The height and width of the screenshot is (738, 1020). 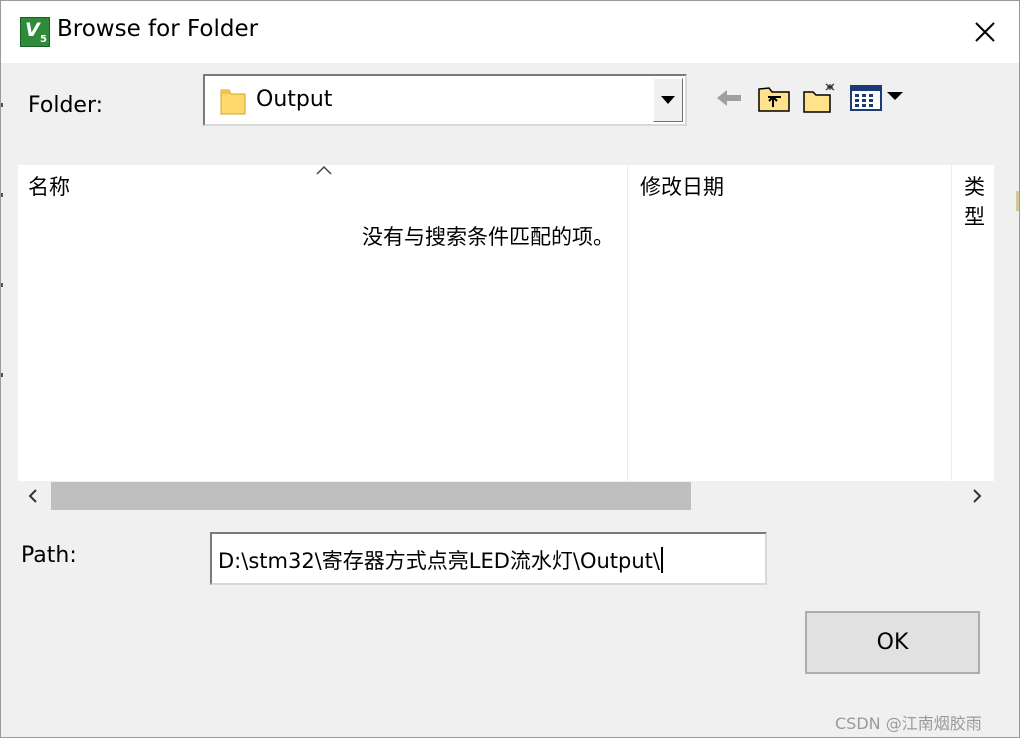 I want to click on folder-icon, so click(x=233, y=102).